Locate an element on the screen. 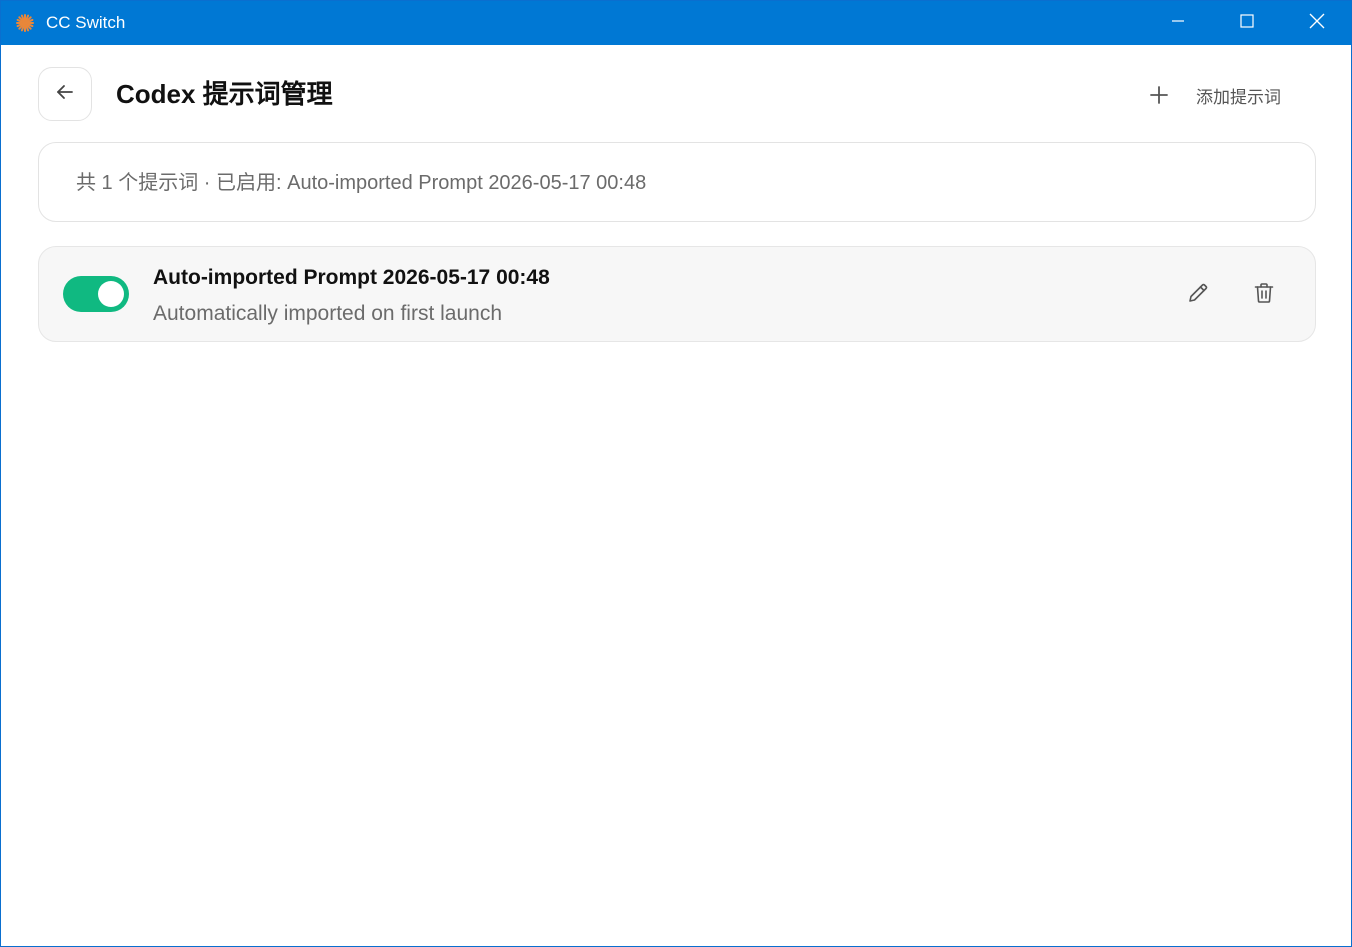  delete-prompt-button is located at coordinates (1264, 295).